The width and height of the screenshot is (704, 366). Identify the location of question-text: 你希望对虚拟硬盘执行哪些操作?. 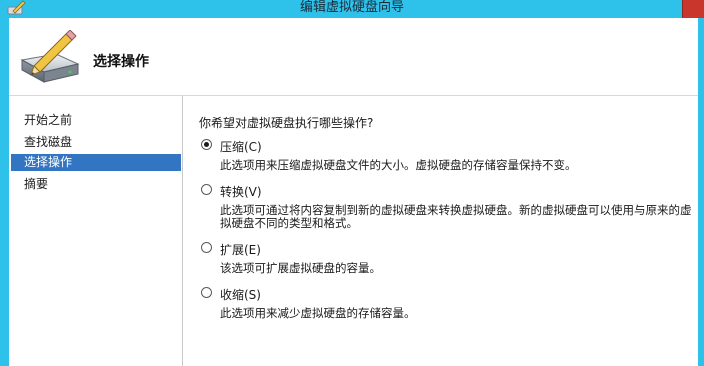
(286, 123).